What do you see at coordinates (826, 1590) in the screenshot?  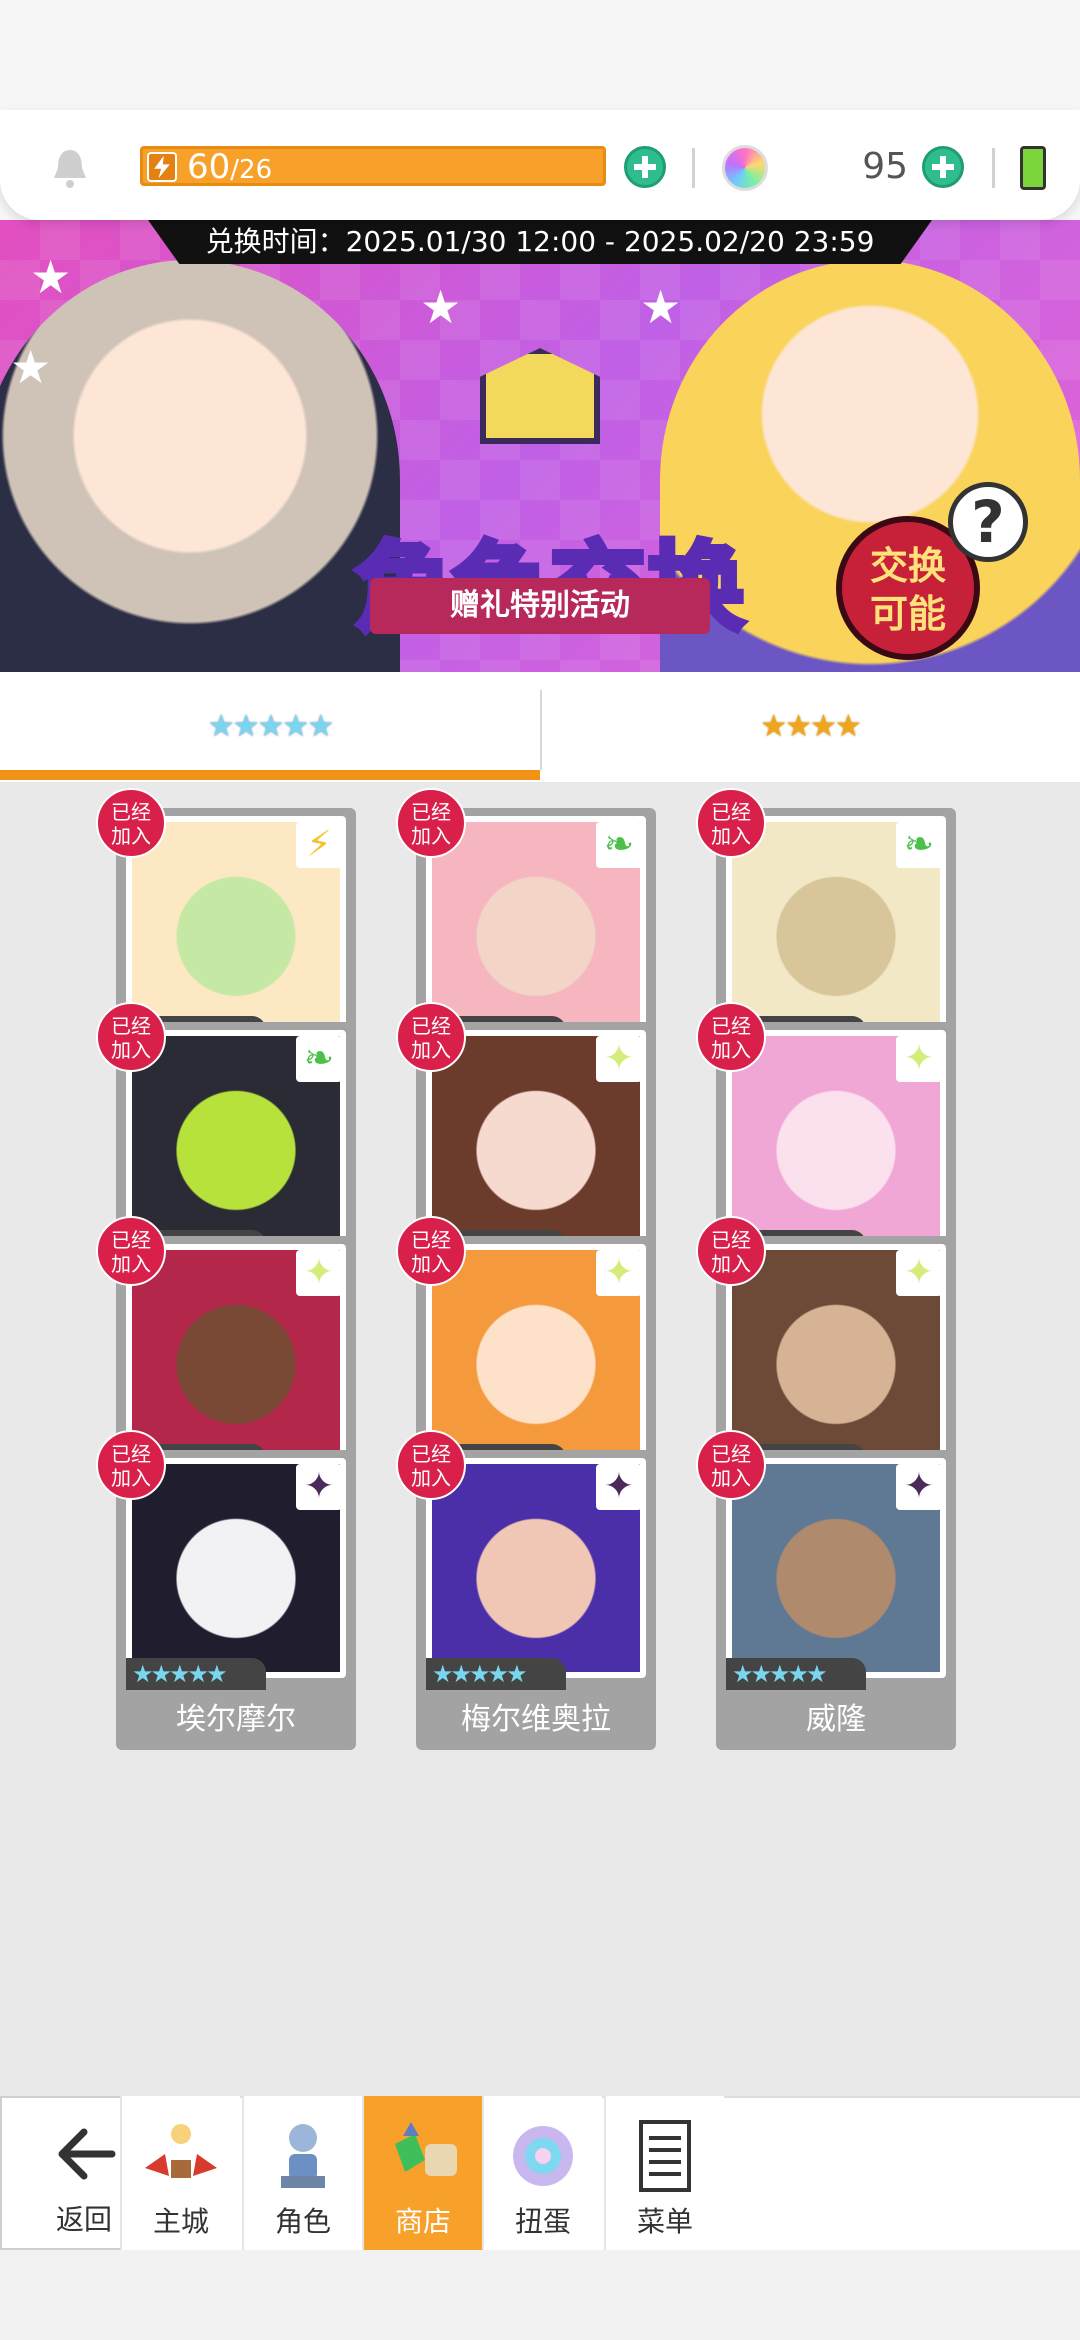 I see `character-card: ★★★★★ ✦ 威隆 已经 加入` at bounding box center [826, 1590].